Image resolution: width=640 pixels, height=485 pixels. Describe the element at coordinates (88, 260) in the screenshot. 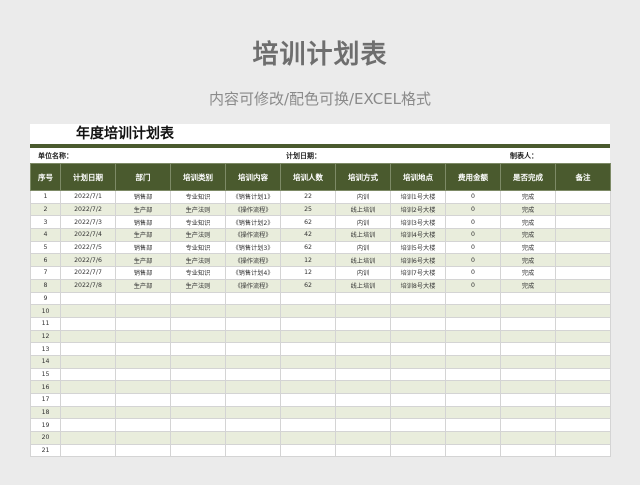

I see `table-cell: 2022/7/6` at that location.